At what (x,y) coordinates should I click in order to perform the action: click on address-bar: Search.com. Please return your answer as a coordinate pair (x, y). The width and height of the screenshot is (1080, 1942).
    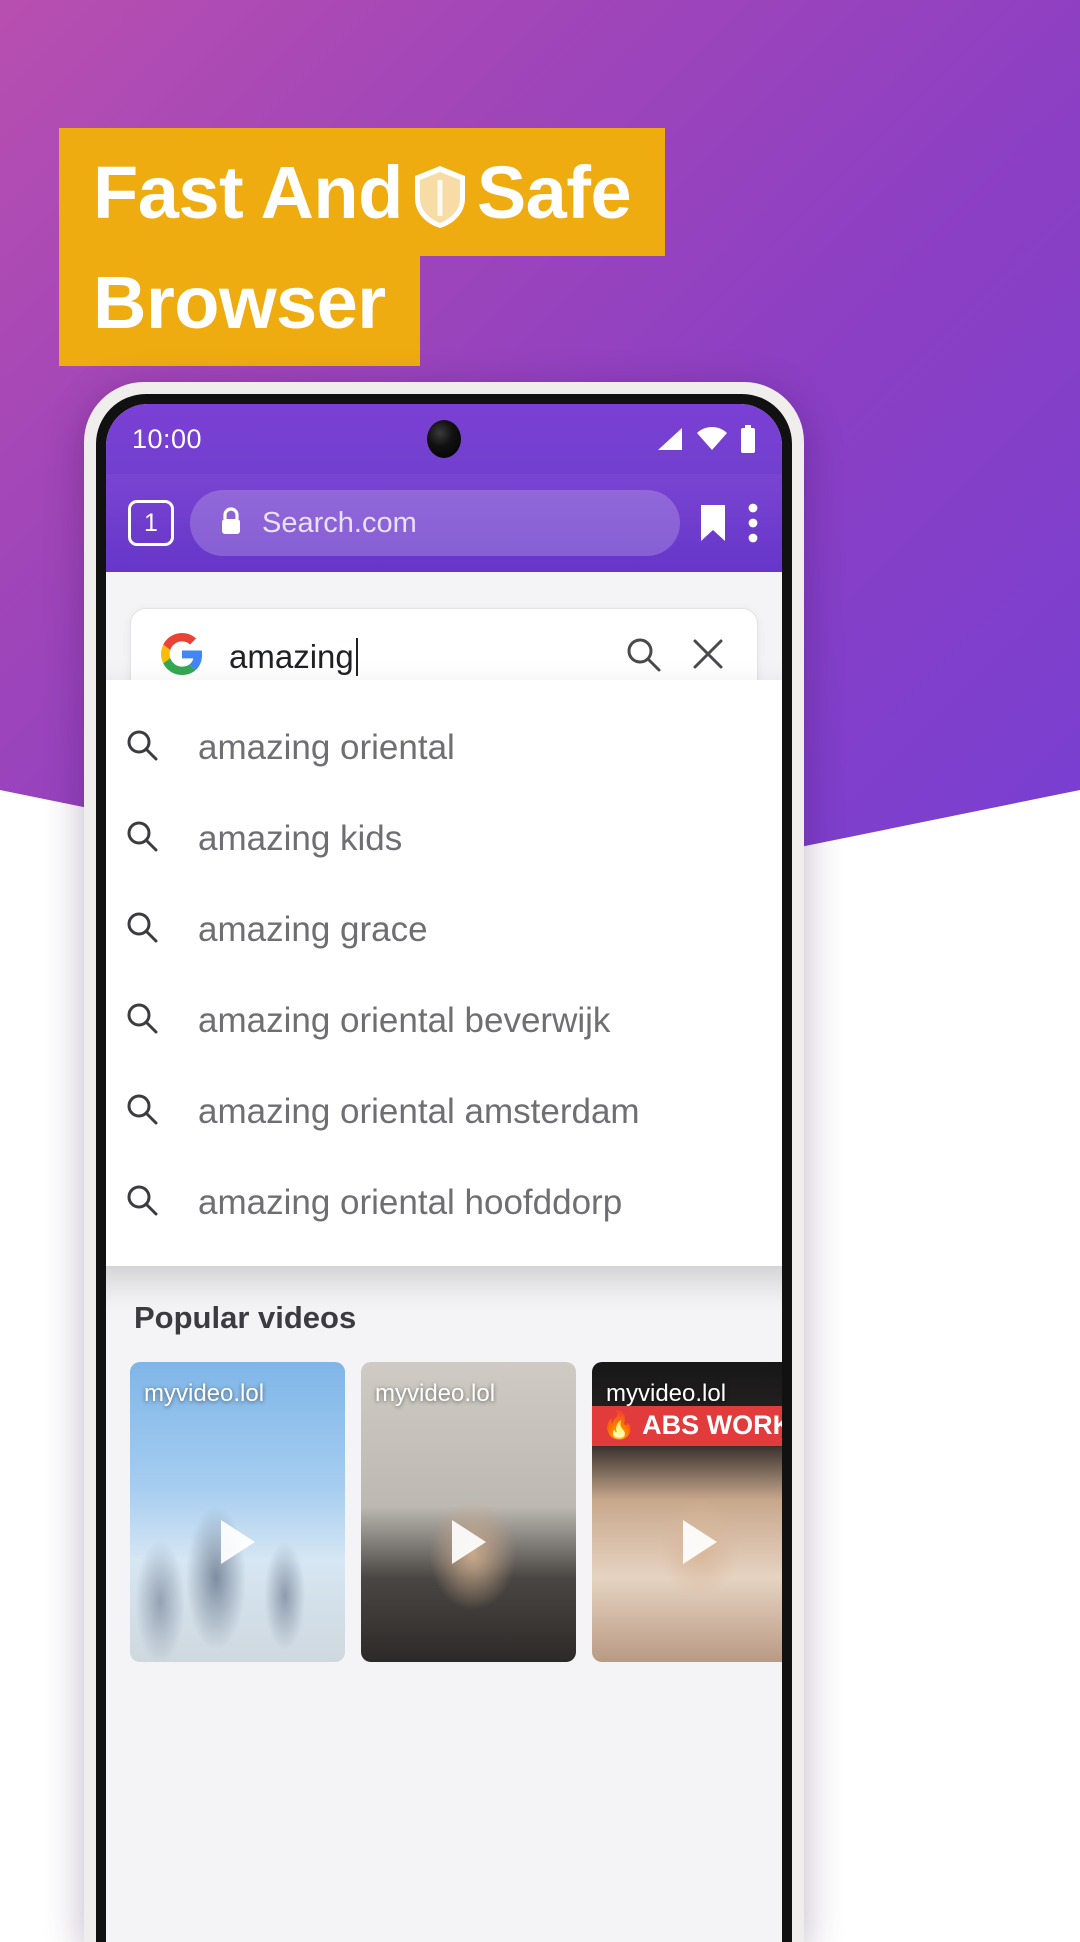
    Looking at the image, I should click on (435, 523).